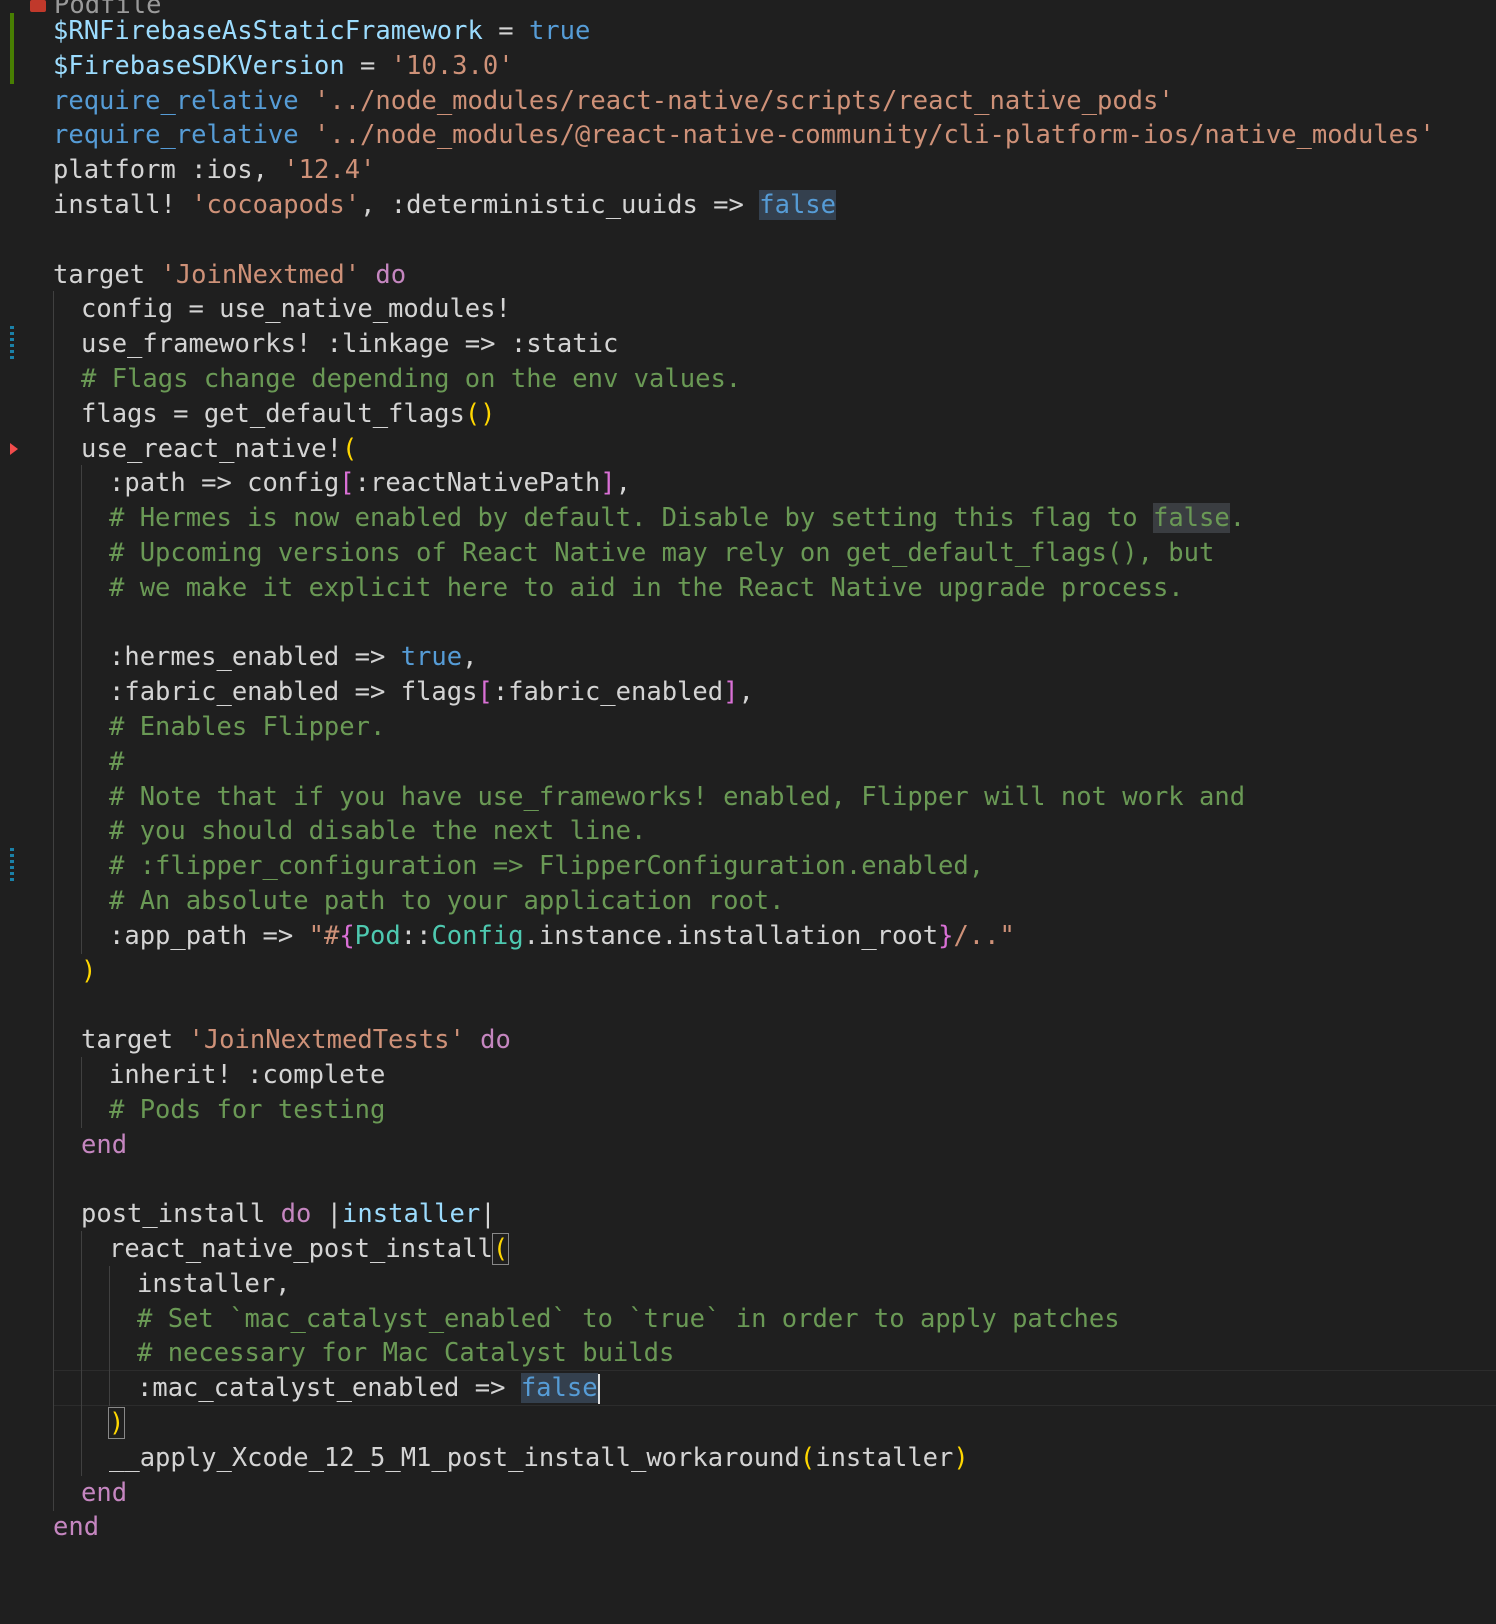 The height and width of the screenshot is (1624, 1496). Describe the element at coordinates (350, 448) in the screenshot. I see `code-token: (` at that location.